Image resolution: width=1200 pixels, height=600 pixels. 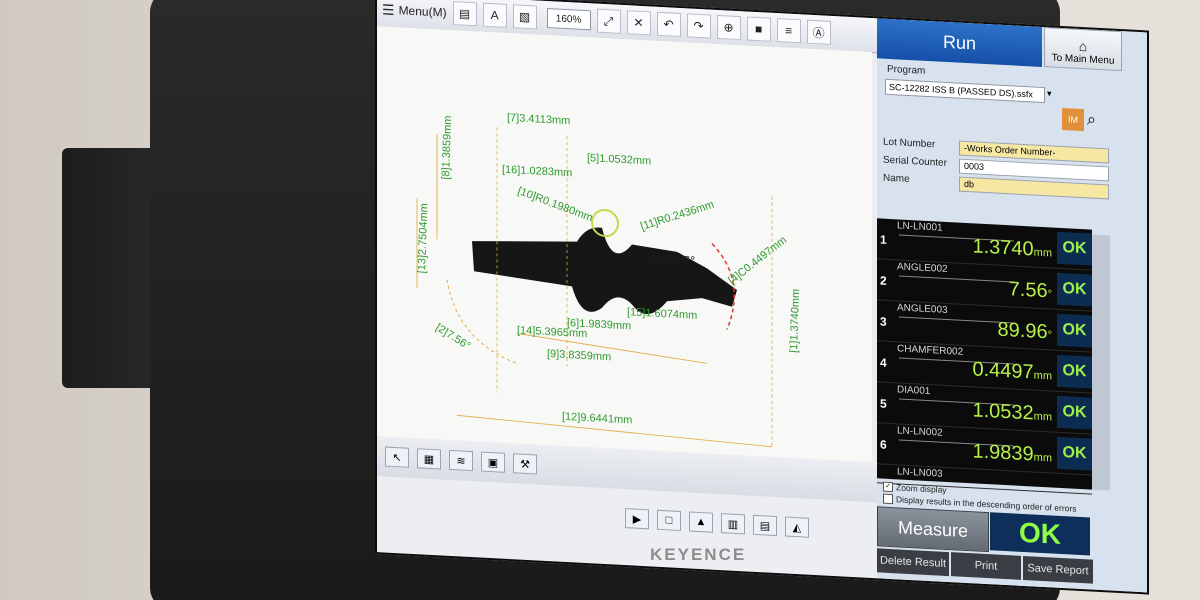 I want to click on open-file-icon: ▤, so click(x=464, y=14).